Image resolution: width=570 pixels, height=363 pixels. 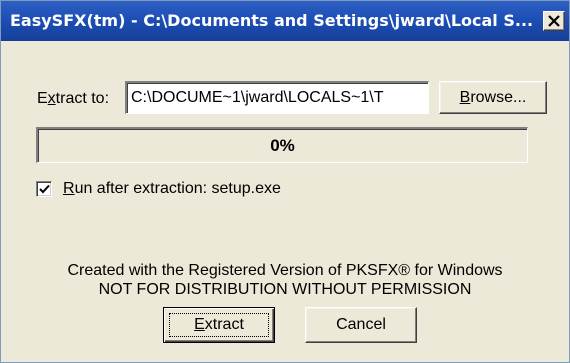 I want to click on close-icon, so click(x=554, y=21).